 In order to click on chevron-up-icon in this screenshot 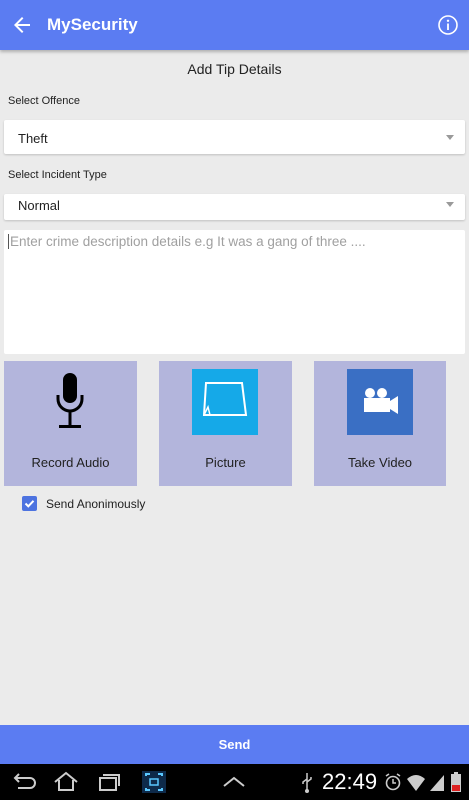, I will do `click(234, 782)`.